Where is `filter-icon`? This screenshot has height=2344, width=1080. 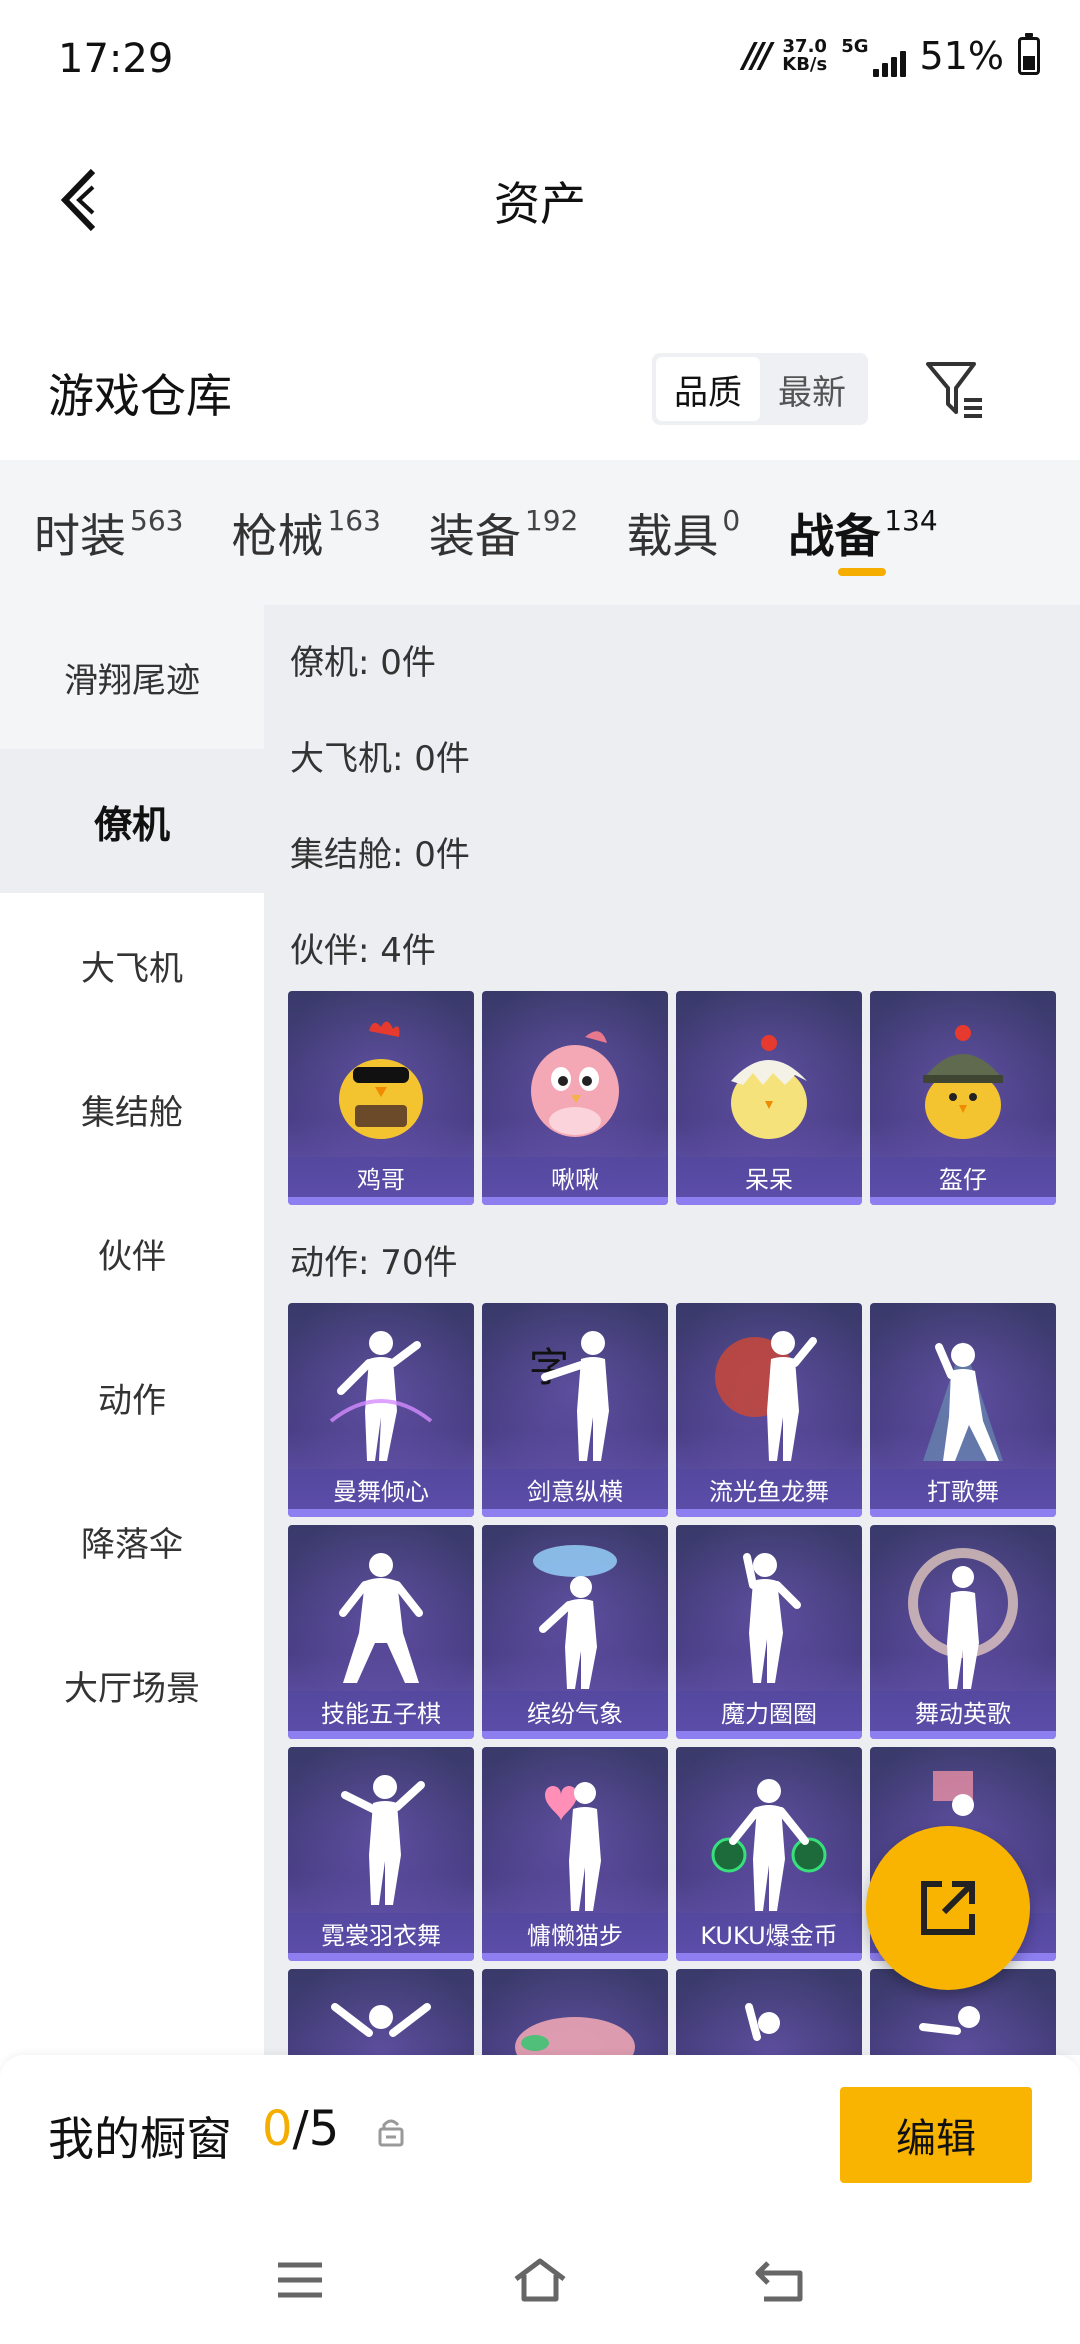
filter-icon is located at coordinates (954, 390).